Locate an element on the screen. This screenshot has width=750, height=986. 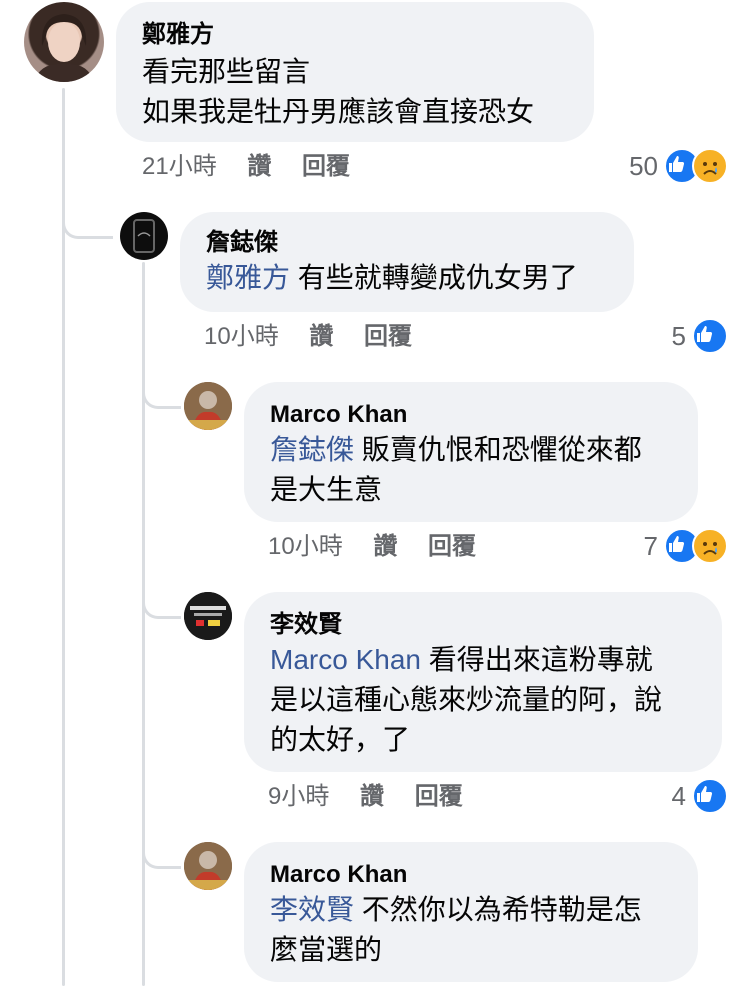
comment-time: 21小時 is located at coordinates (179, 166).